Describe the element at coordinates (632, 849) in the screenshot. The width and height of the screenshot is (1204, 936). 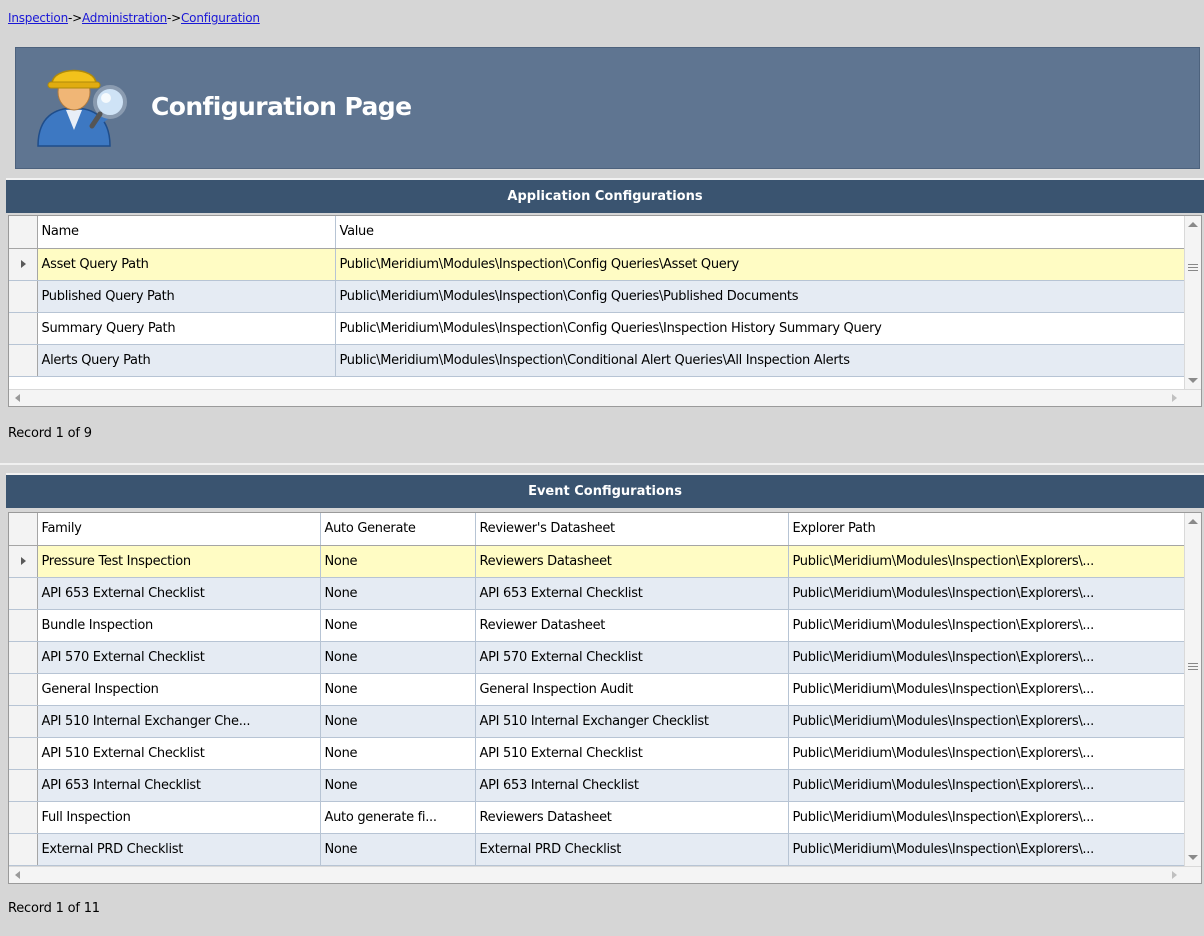
I see `cell-reviewers-datasheet: External PRD Checklist` at that location.